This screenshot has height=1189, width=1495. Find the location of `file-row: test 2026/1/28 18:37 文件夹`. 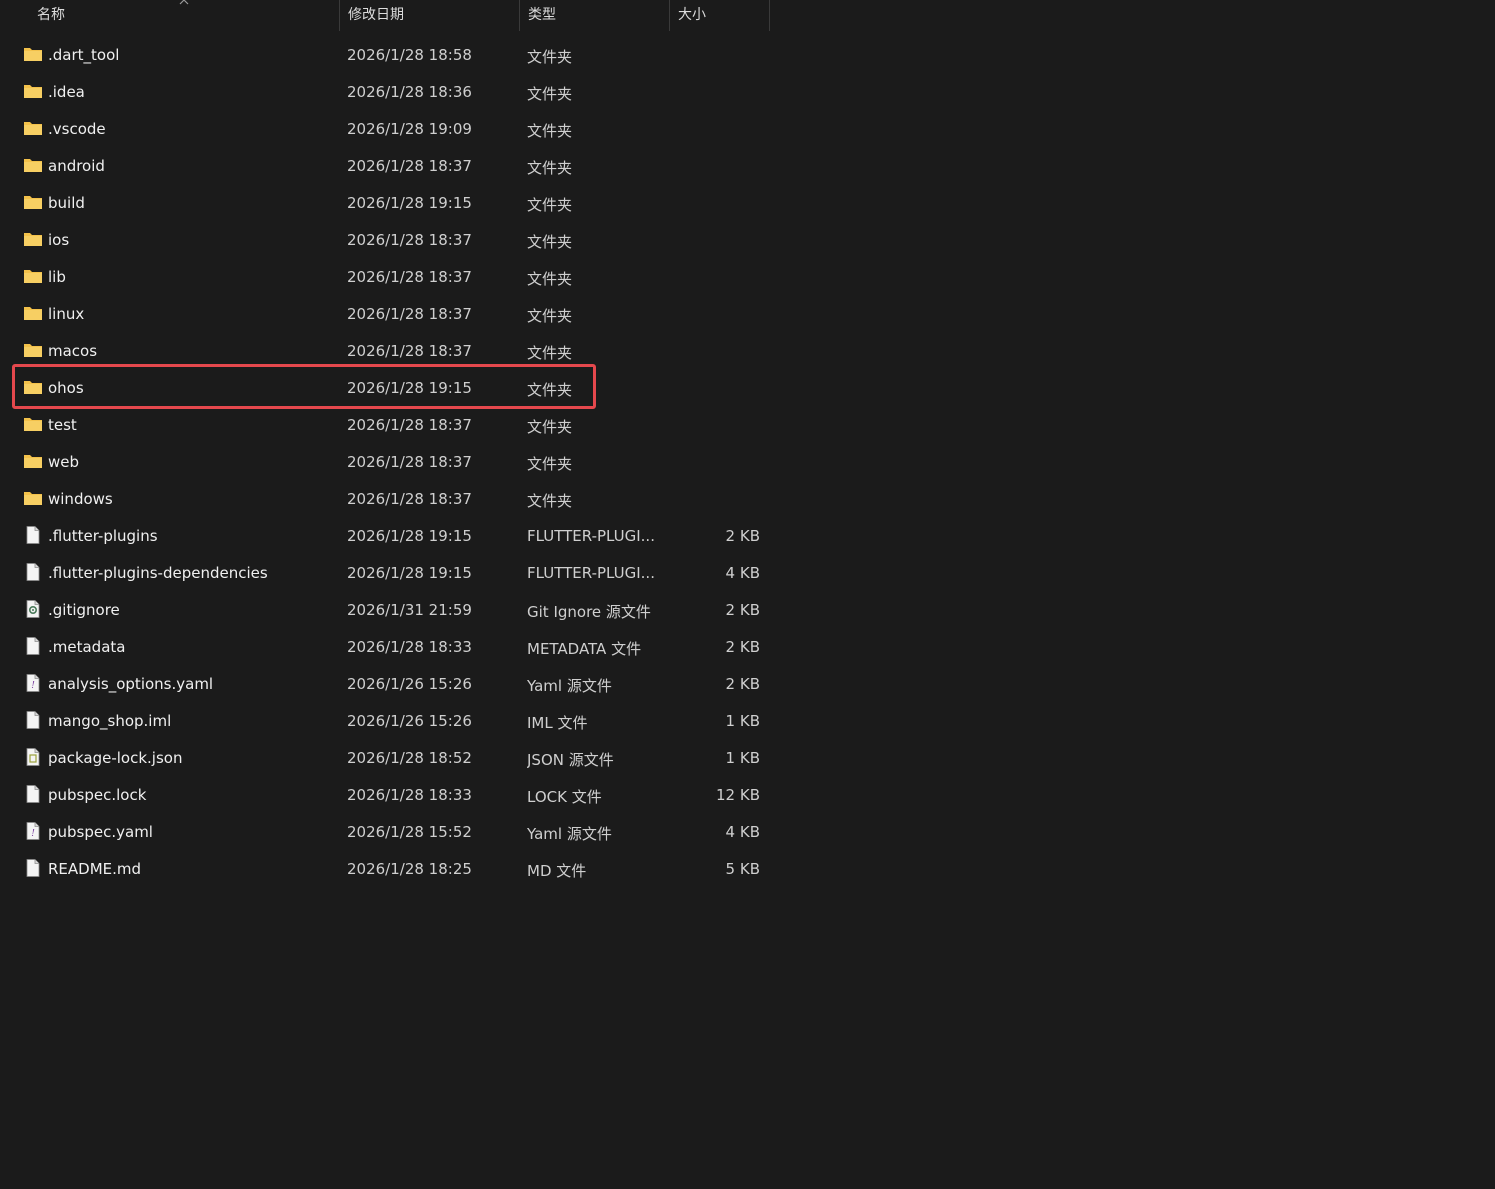

file-row: test 2026/1/28 18:37 文件夹 is located at coordinates (385, 425).